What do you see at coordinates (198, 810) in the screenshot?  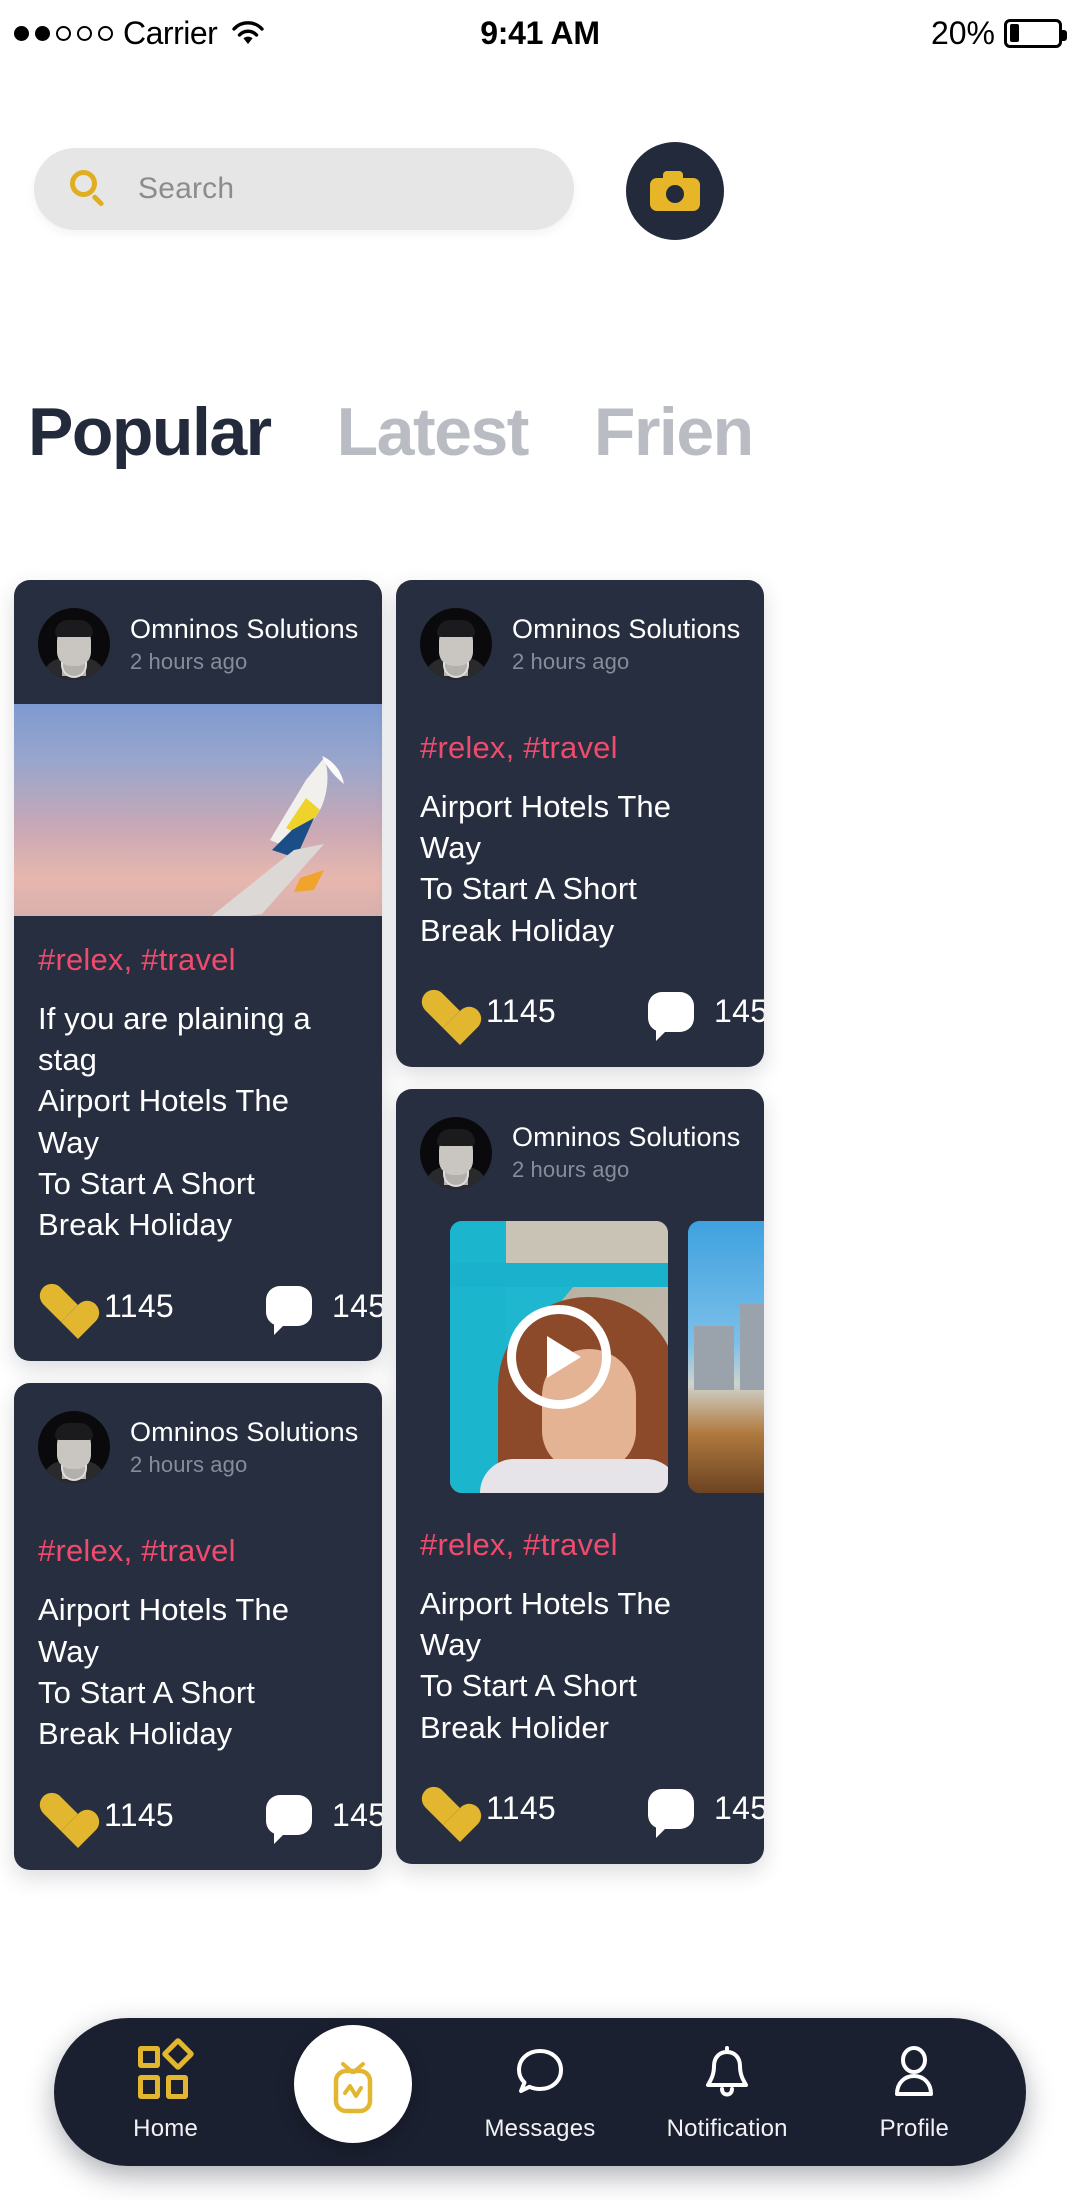 I see `post-image` at bounding box center [198, 810].